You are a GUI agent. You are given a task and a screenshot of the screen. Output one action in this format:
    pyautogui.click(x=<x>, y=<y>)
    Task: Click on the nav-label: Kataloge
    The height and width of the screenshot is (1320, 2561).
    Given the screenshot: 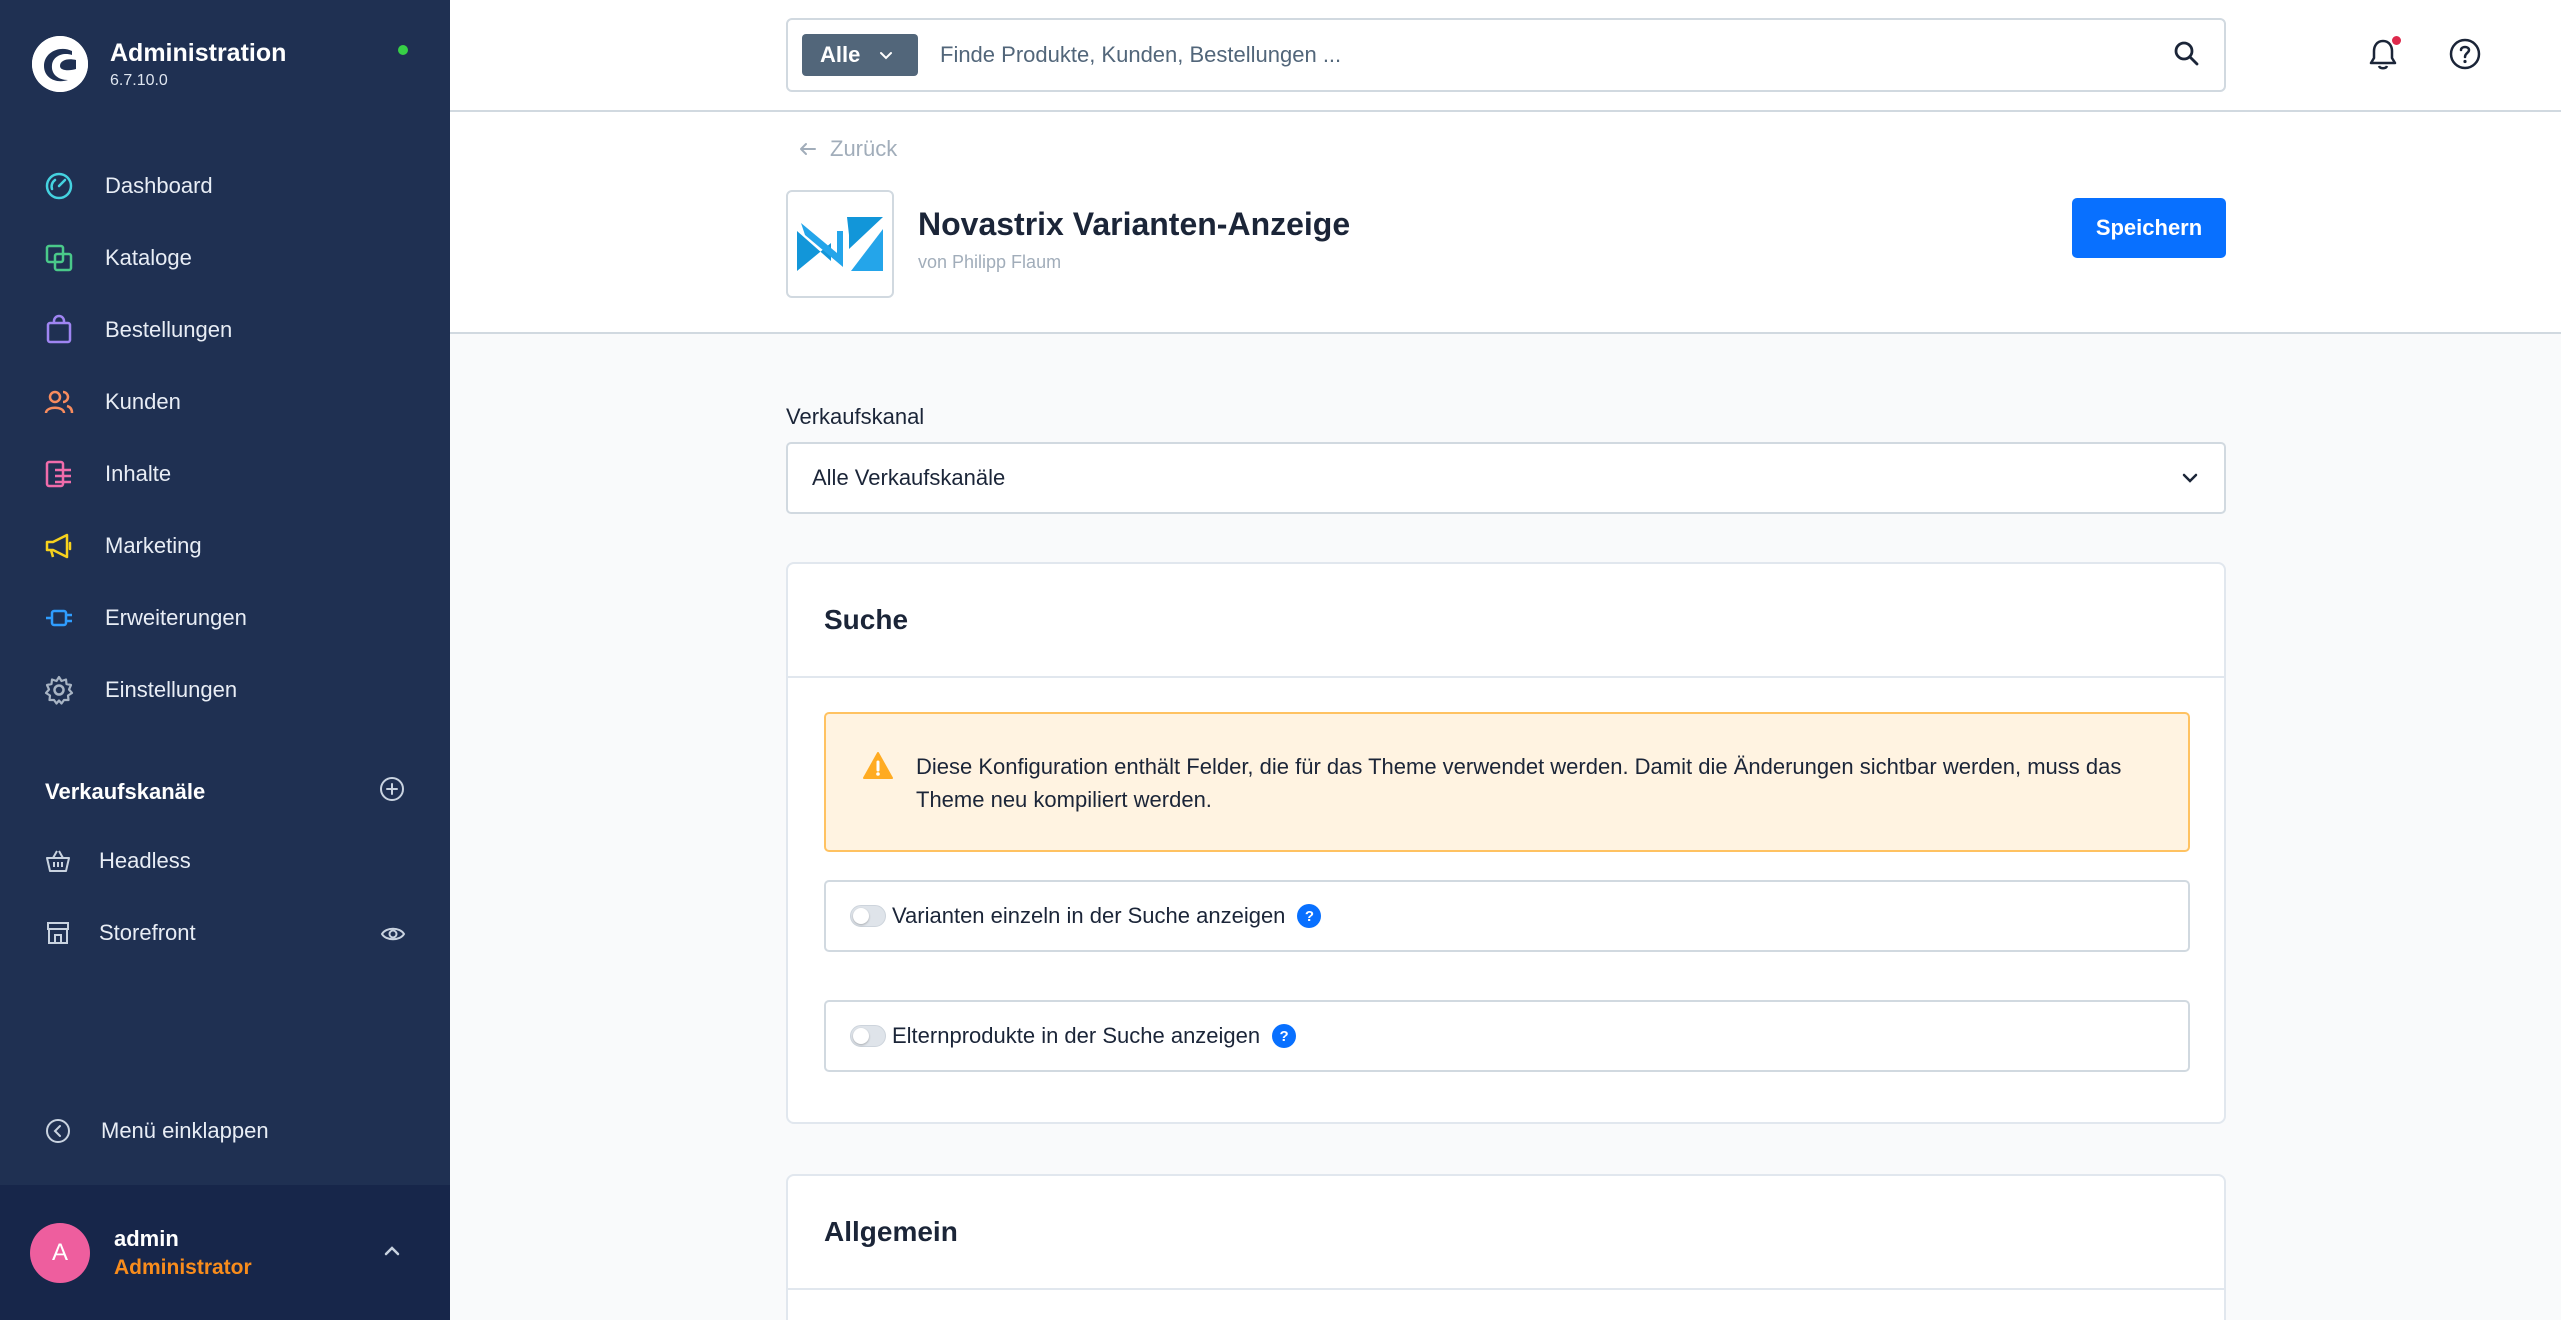 What is the action you would take?
    pyautogui.click(x=148, y=257)
    